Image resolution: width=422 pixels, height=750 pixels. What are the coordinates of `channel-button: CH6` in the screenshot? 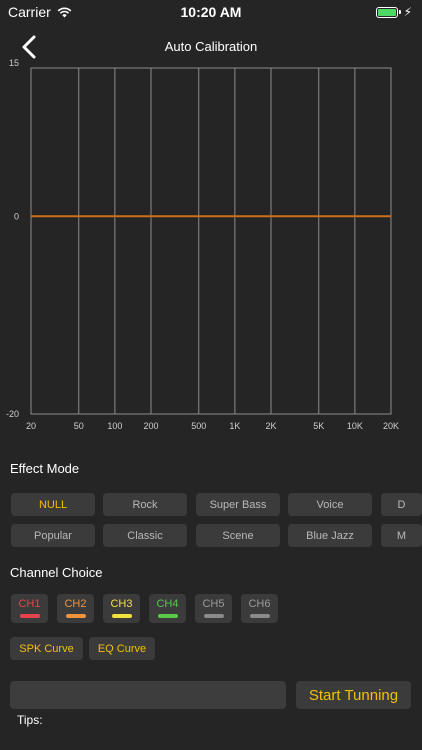 It's located at (259, 608).